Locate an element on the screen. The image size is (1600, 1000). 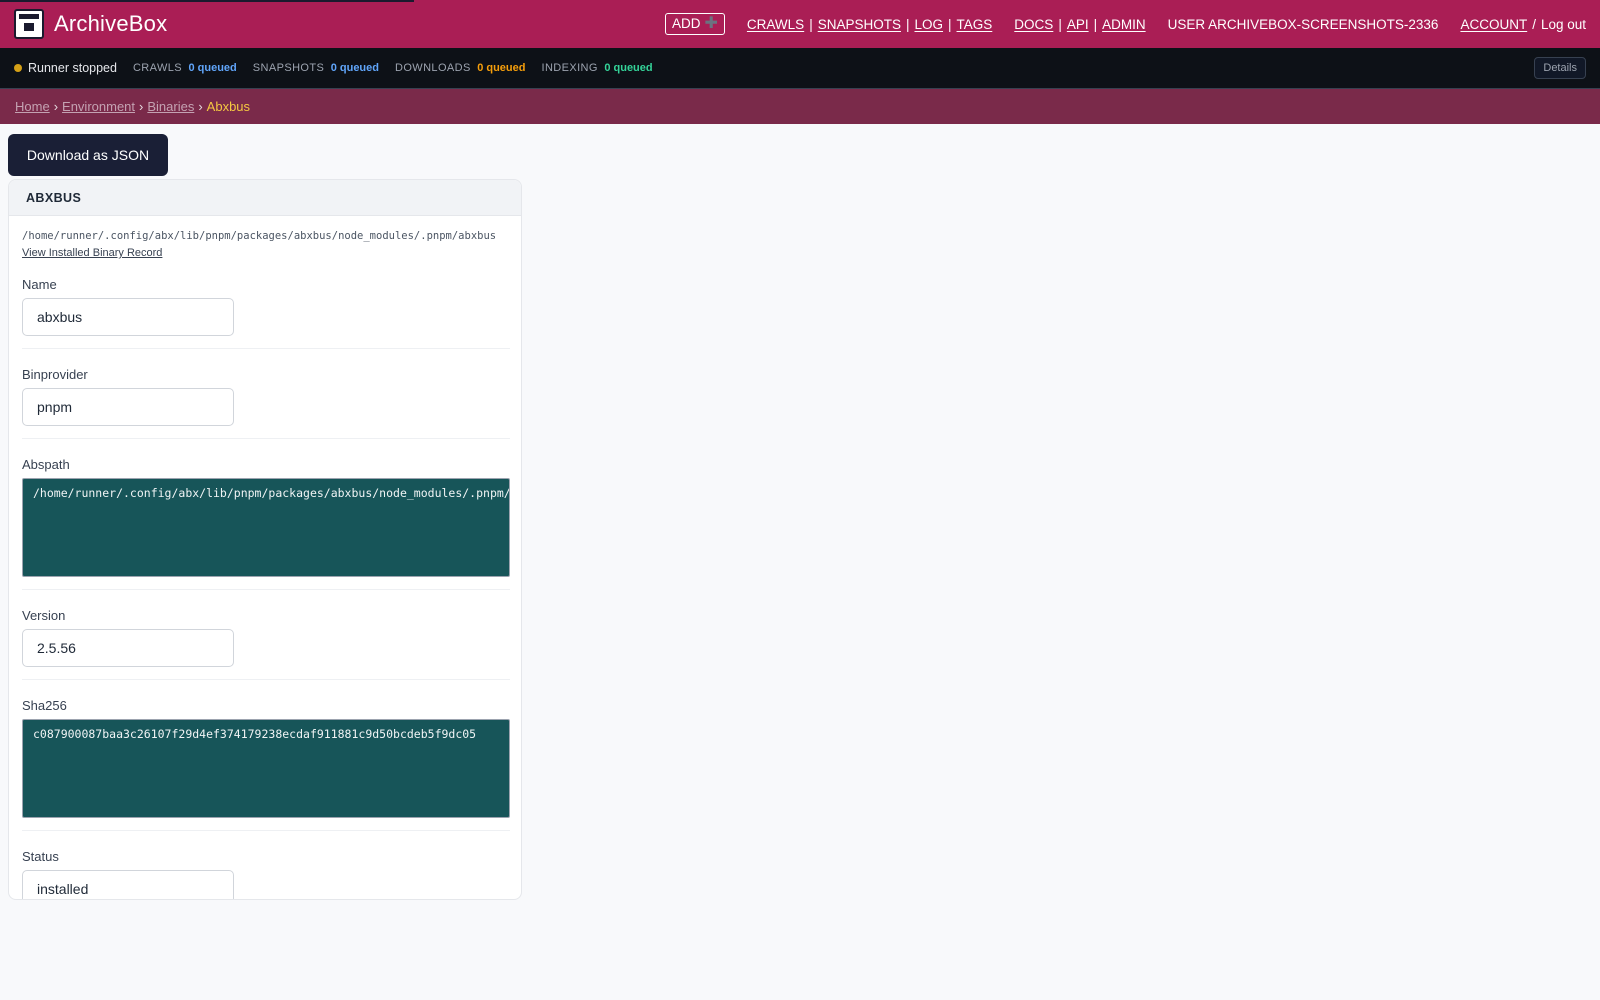
nav-group-docs: DOCS | API | ADMIN is located at coordinates (1079, 24).